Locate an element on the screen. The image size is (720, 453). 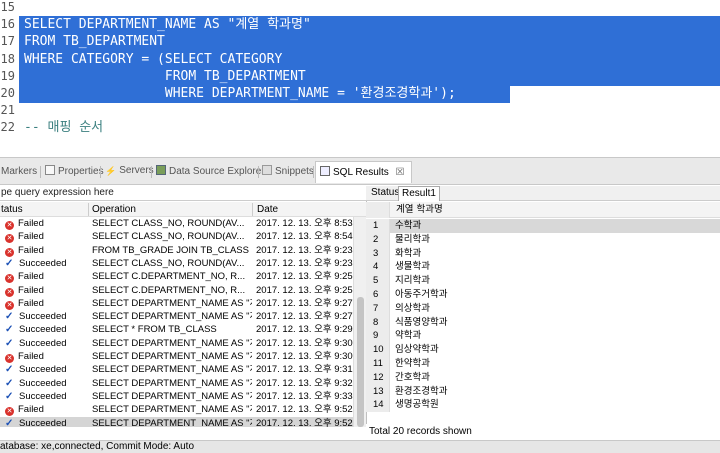
editor-line: 16 SELECT DEPARTMENT_NAME AS "계열 학과명" is located at coordinates (360, 24).